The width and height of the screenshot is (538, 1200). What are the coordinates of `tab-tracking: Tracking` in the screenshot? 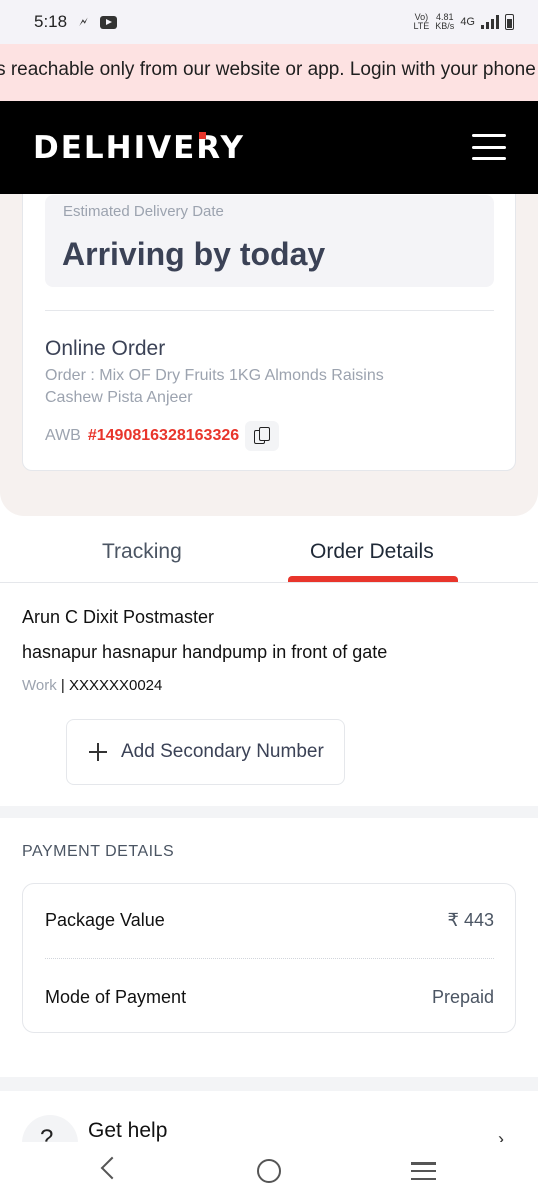 It's located at (142, 552).